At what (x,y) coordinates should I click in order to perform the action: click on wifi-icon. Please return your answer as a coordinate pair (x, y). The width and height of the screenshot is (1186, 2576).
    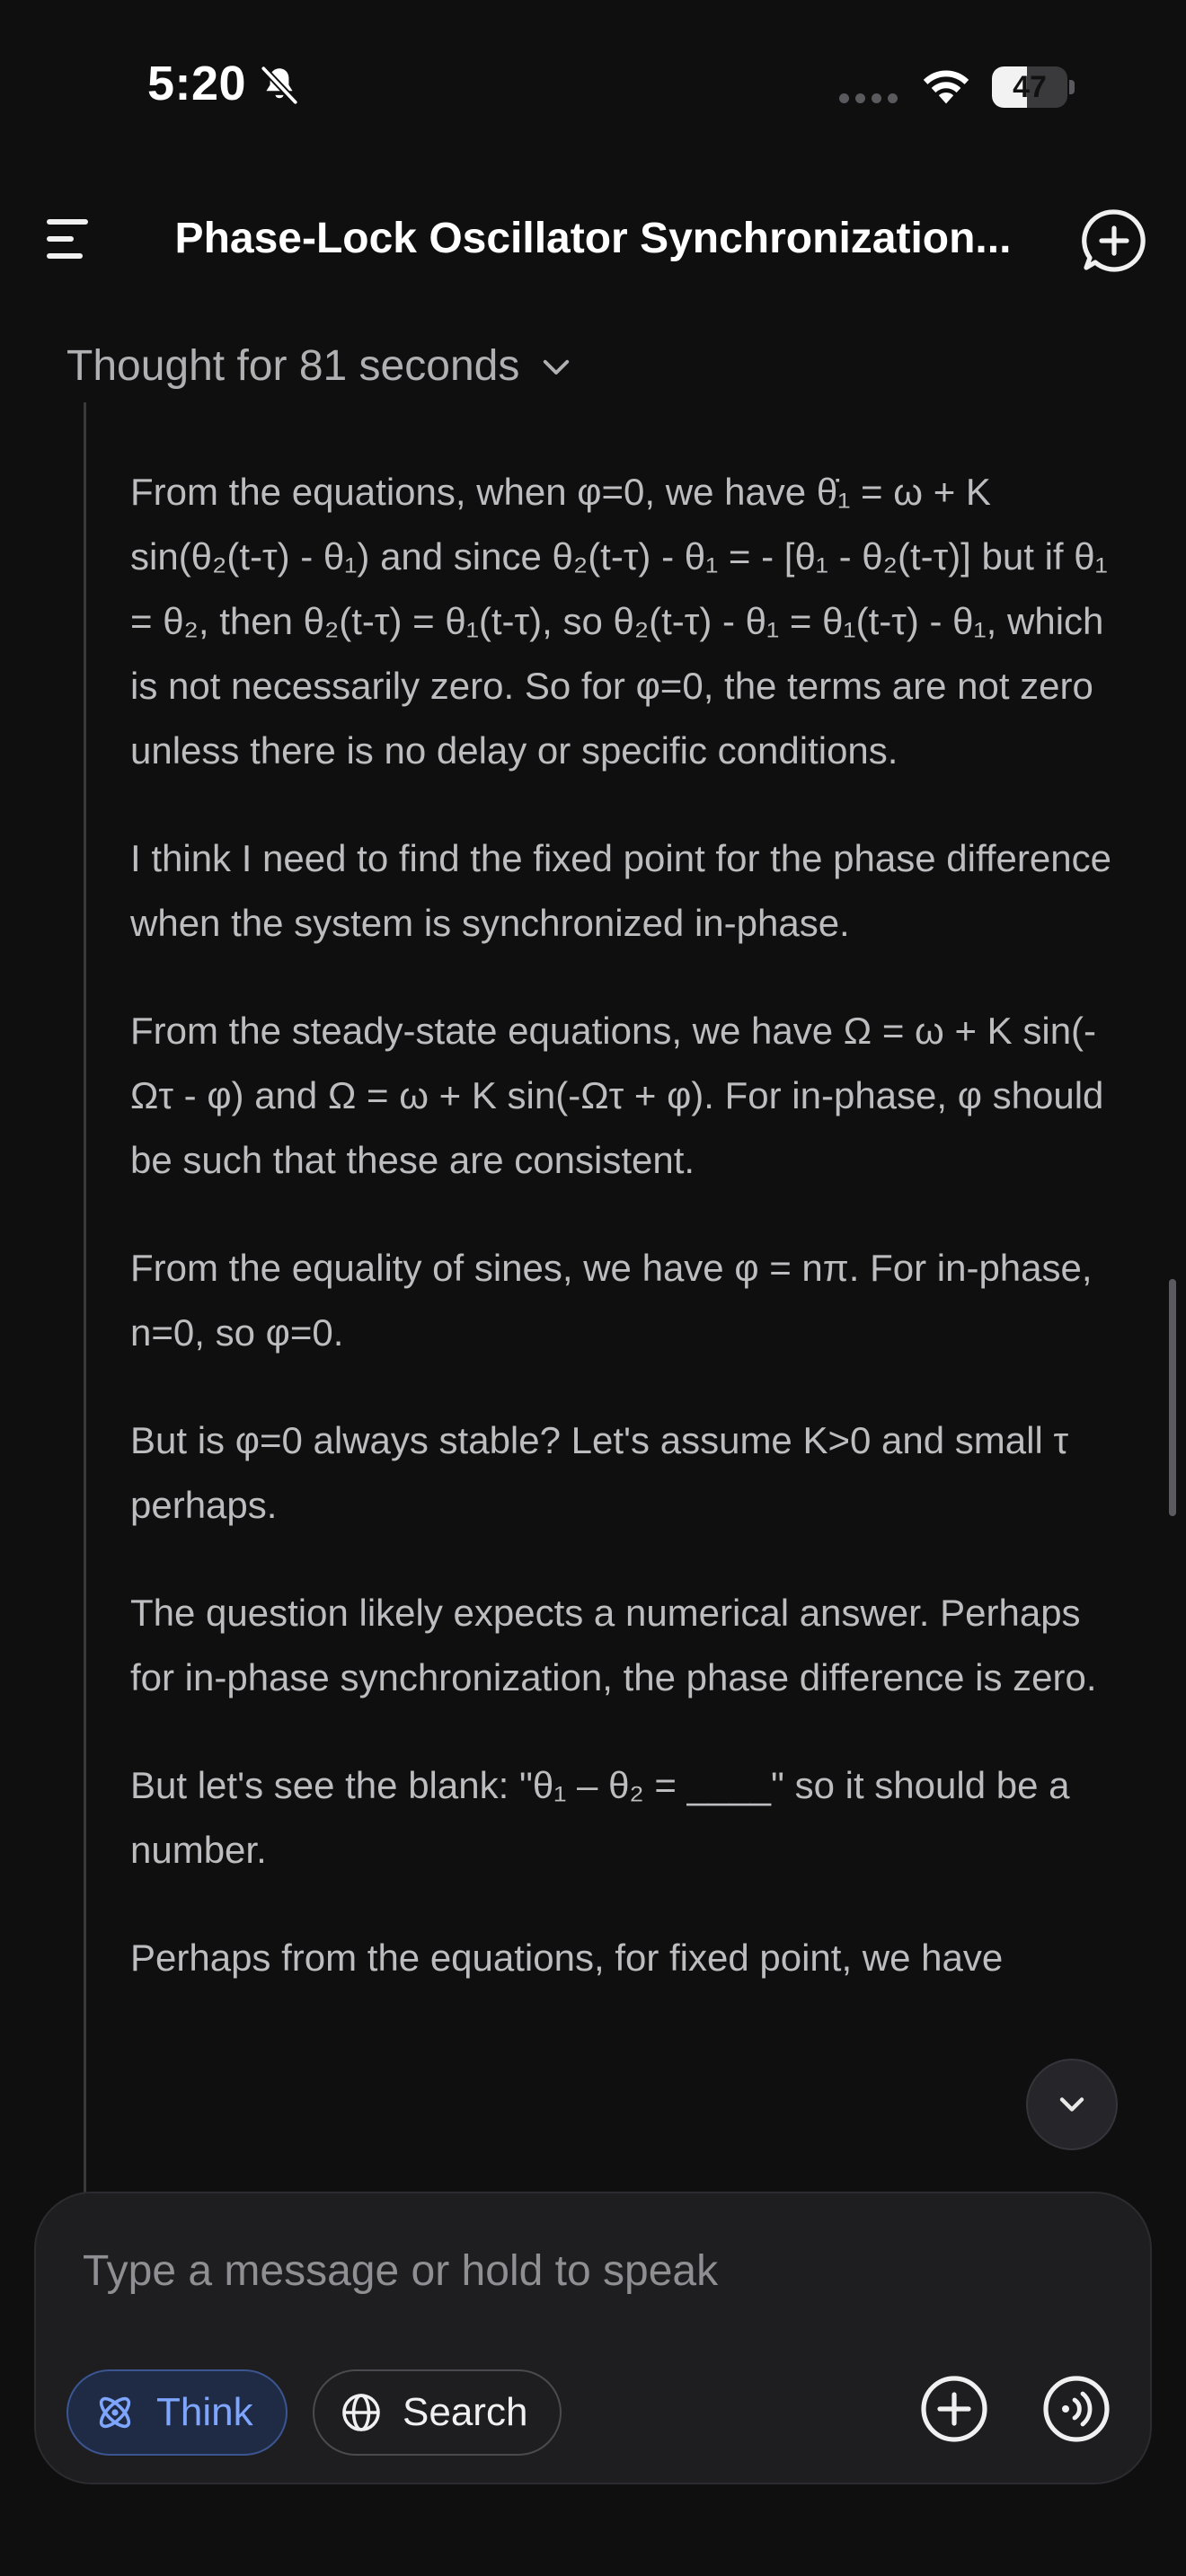
    Looking at the image, I should click on (946, 87).